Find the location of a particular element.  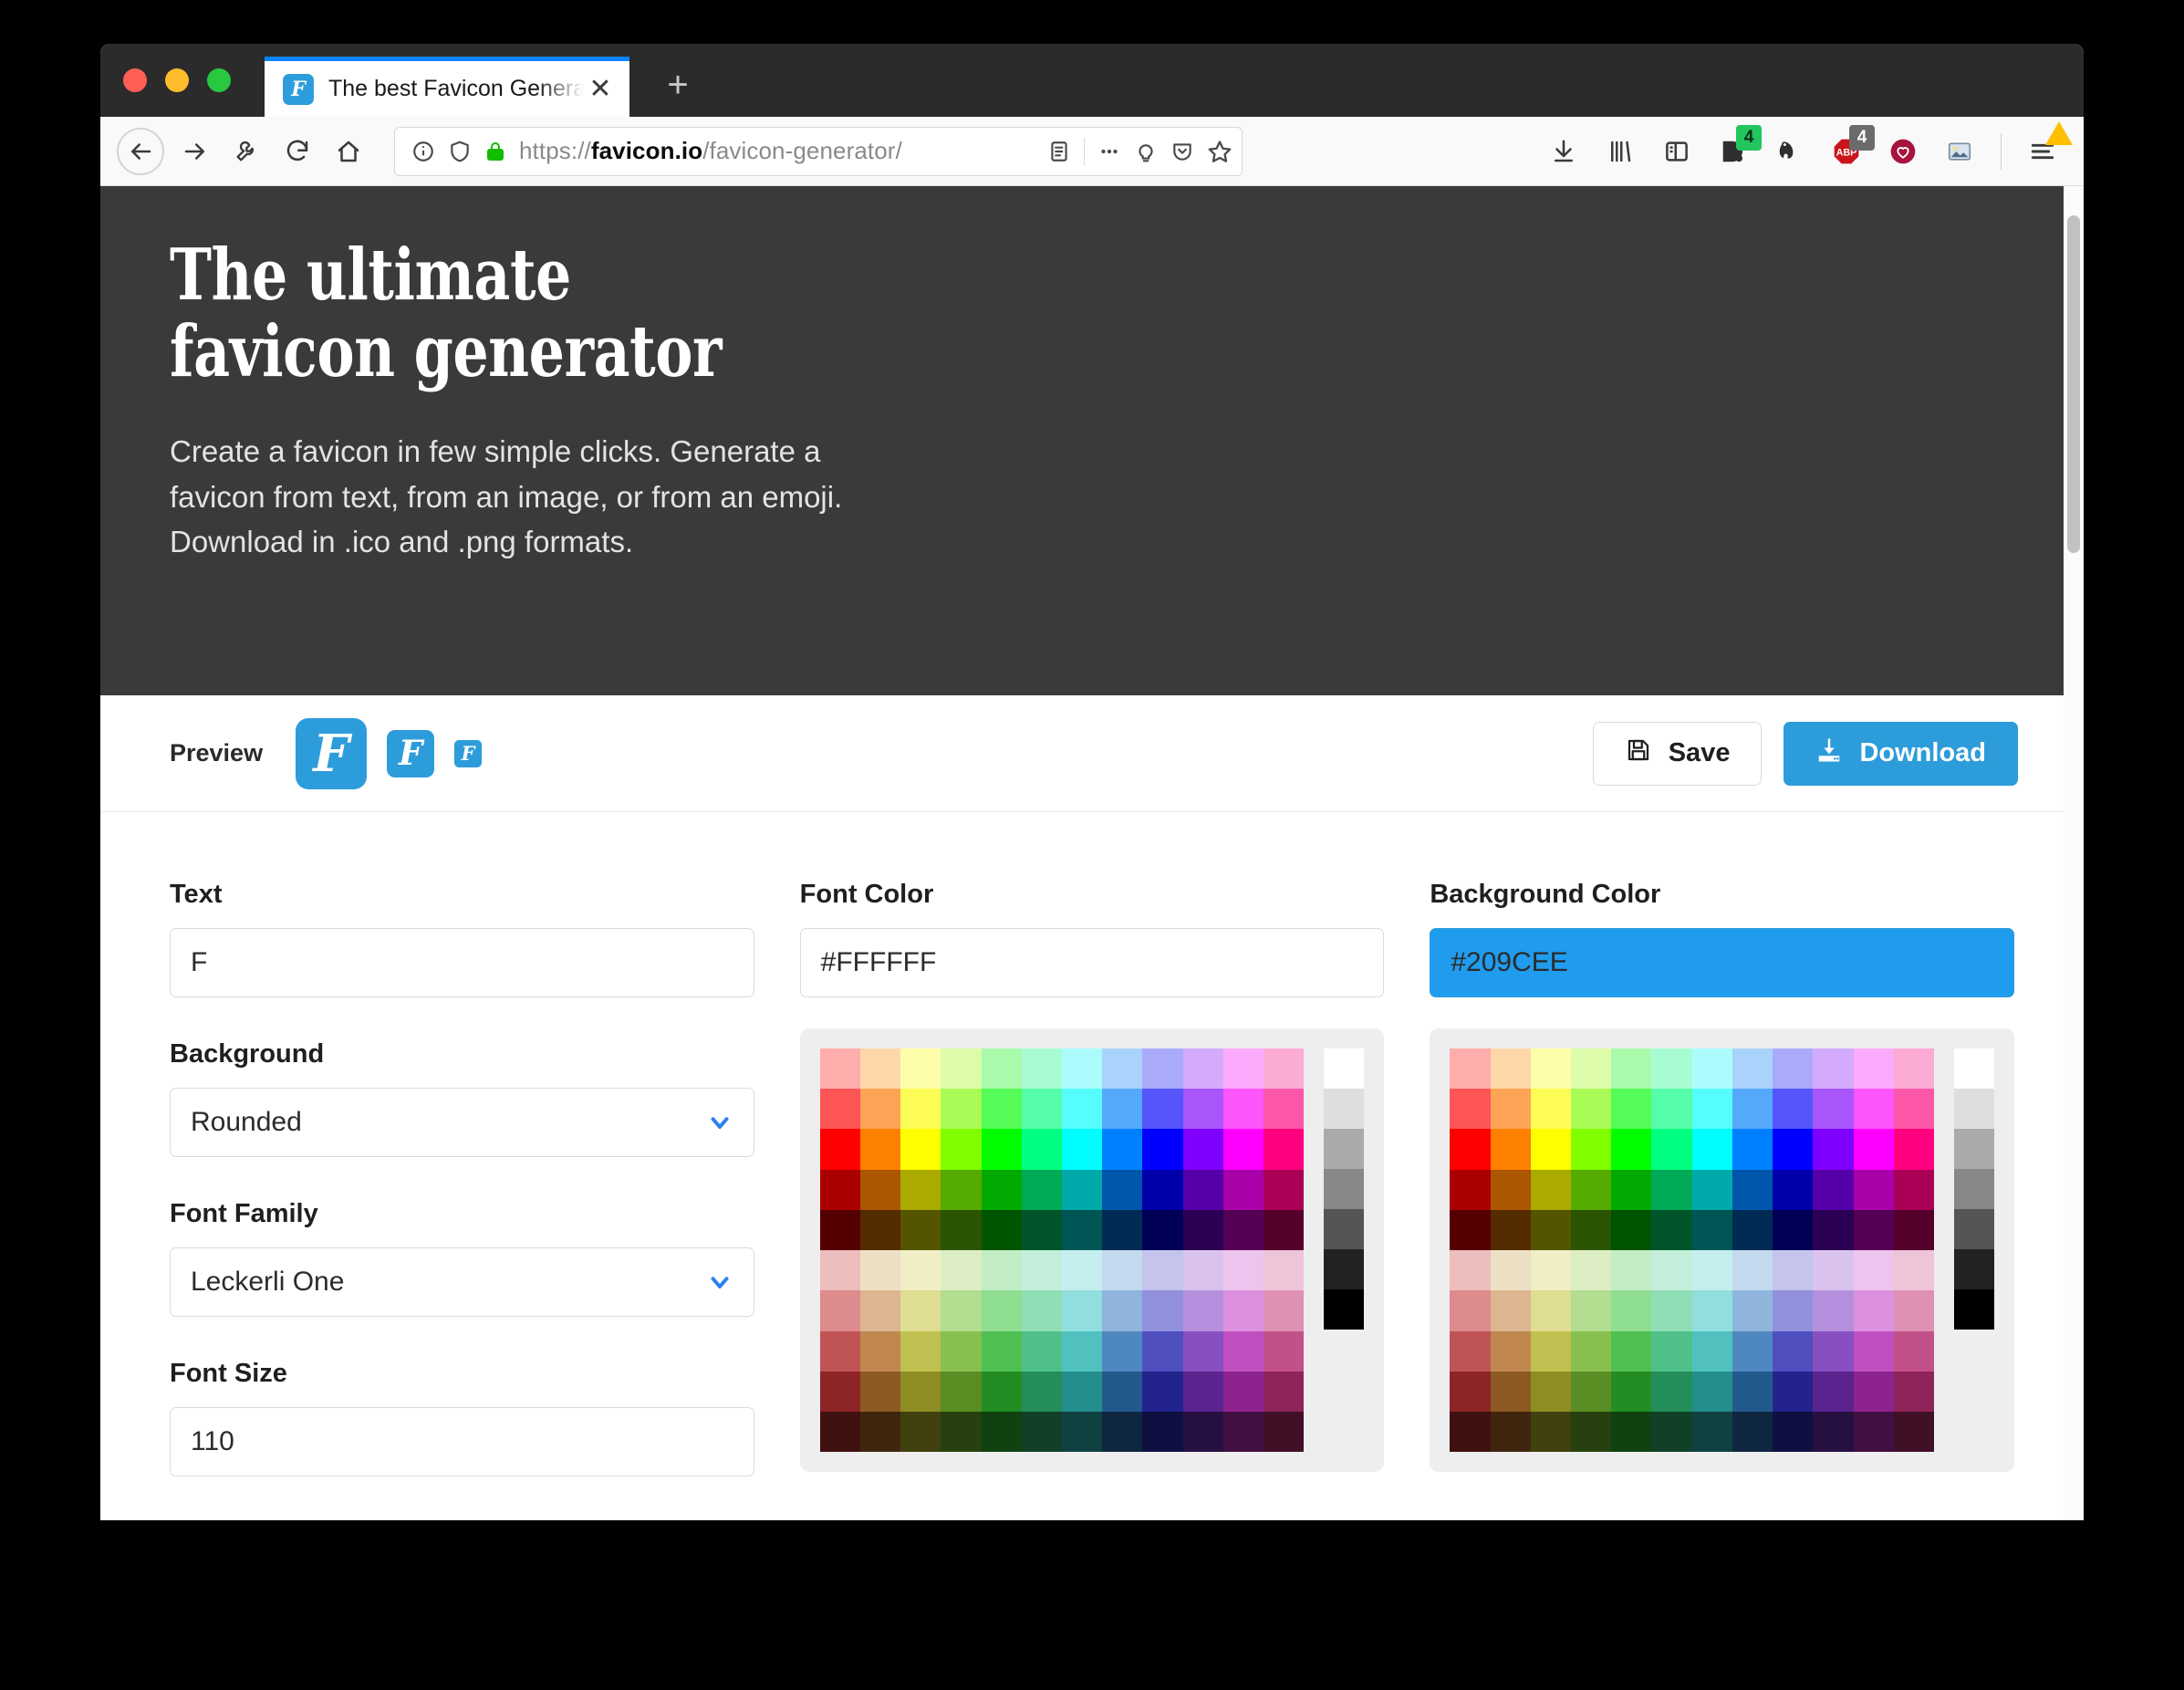

reader-view-icon is located at coordinates (1059, 151).